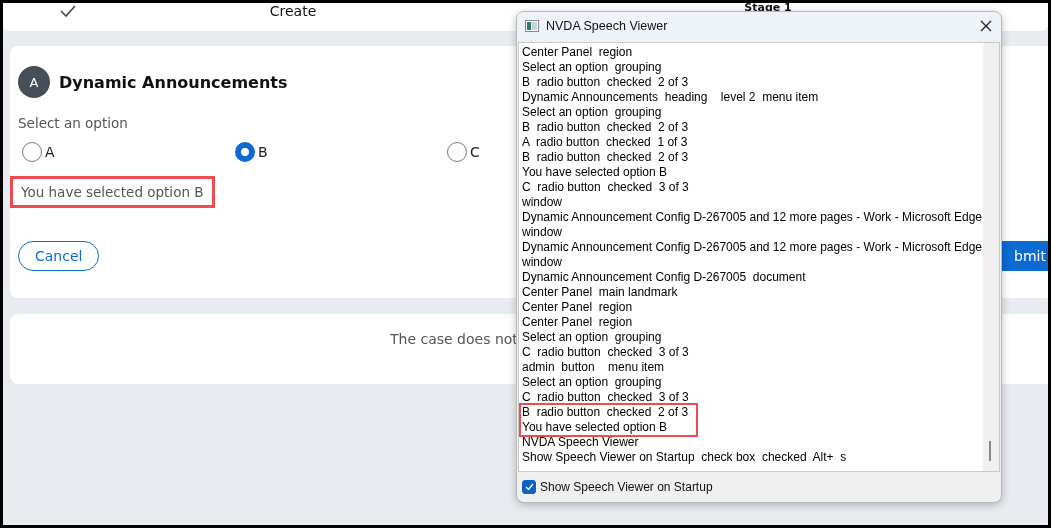  Describe the element at coordinates (594, 367) in the screenshot. I see `speech-line: admin button menu item` at that location.